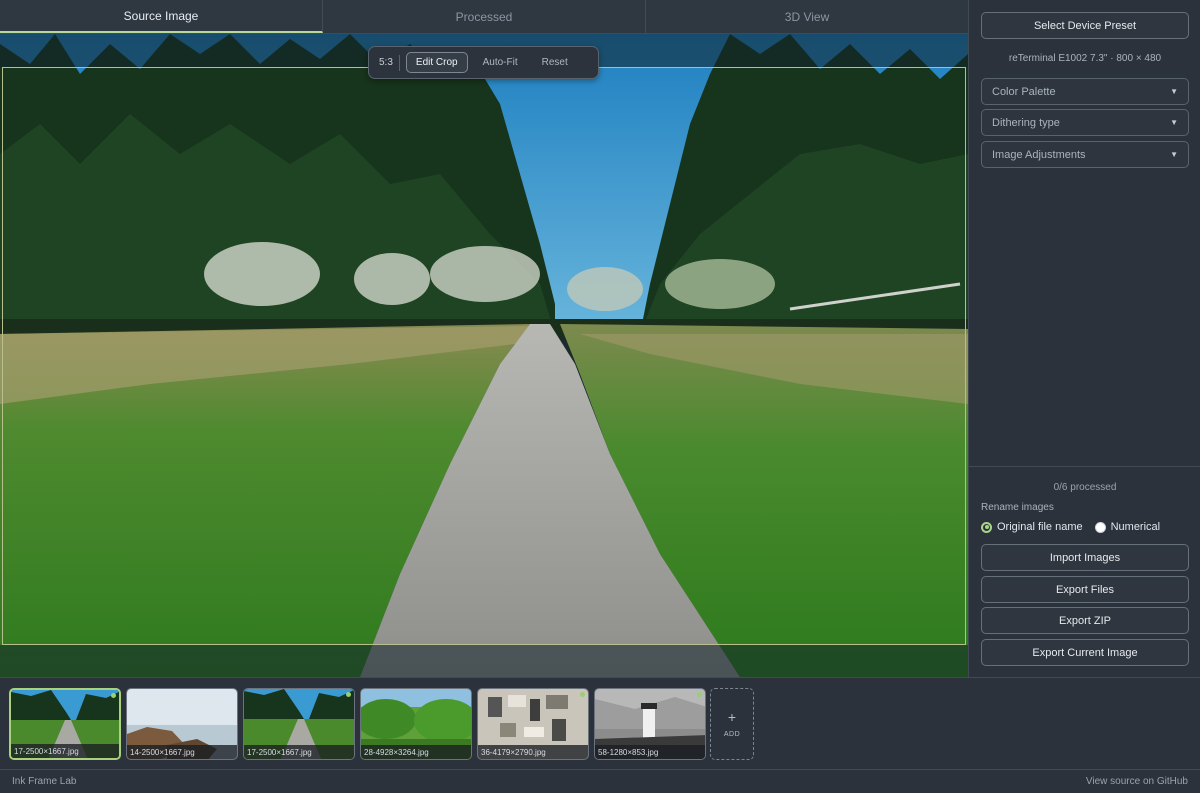  Describe the element at coordinates (650, 724) in the screenshot. I see `thumbnail-6: 58-1280×853.jpg` at that location.